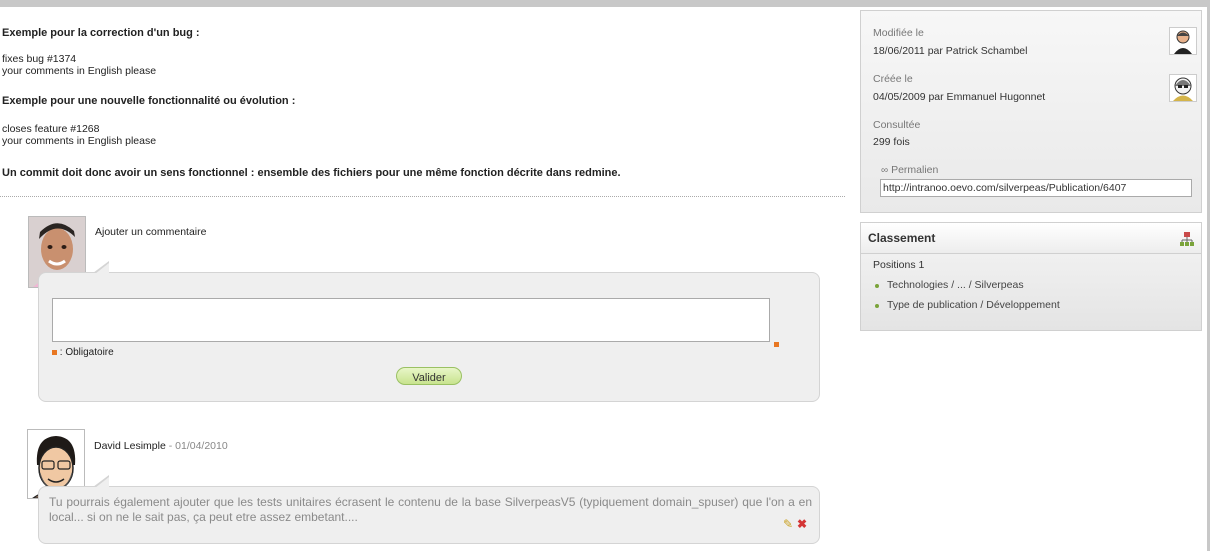 This screenshot has width=1210, height=551. I want to click on window-top-border, so click(605, 3).